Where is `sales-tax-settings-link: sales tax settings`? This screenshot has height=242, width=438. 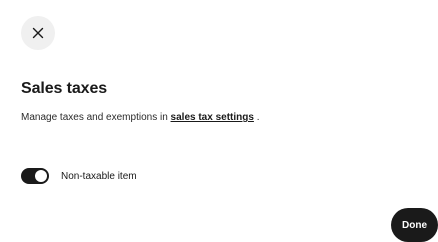
sales-tax-settings-link: sales tax settings is located at coordinates (212, 117).